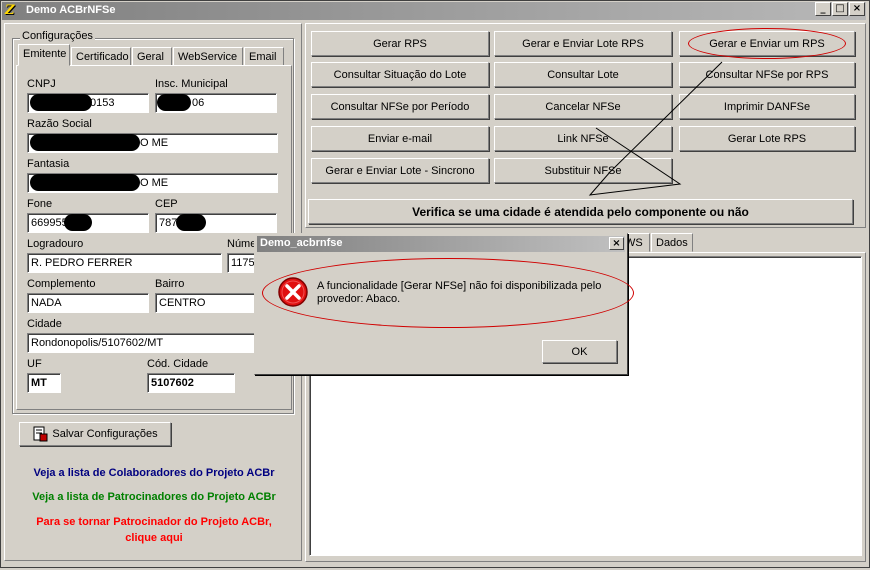 This screenshot has height=570, width=870. Describe the element at coordinates (242, 244) in the screenshot. I see `numero-label: Núme` at that location.